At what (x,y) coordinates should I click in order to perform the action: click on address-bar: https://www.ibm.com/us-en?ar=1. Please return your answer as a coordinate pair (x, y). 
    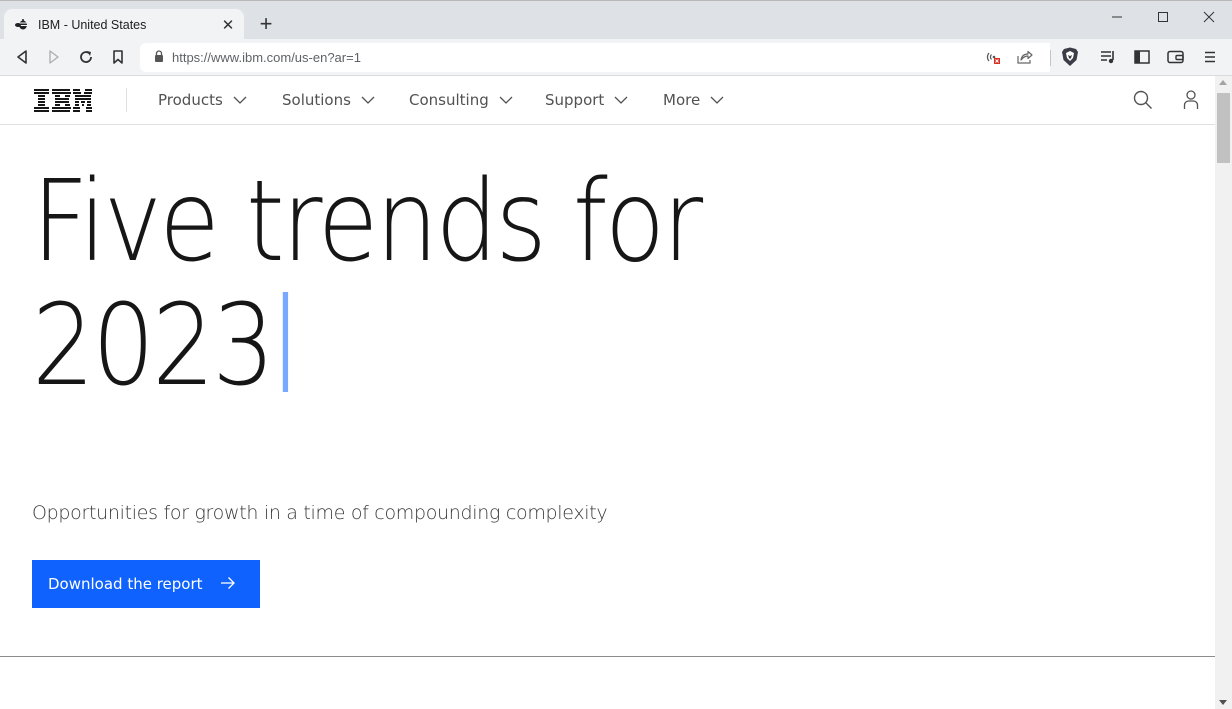
    Looking at the image, I should click on (595, 57).